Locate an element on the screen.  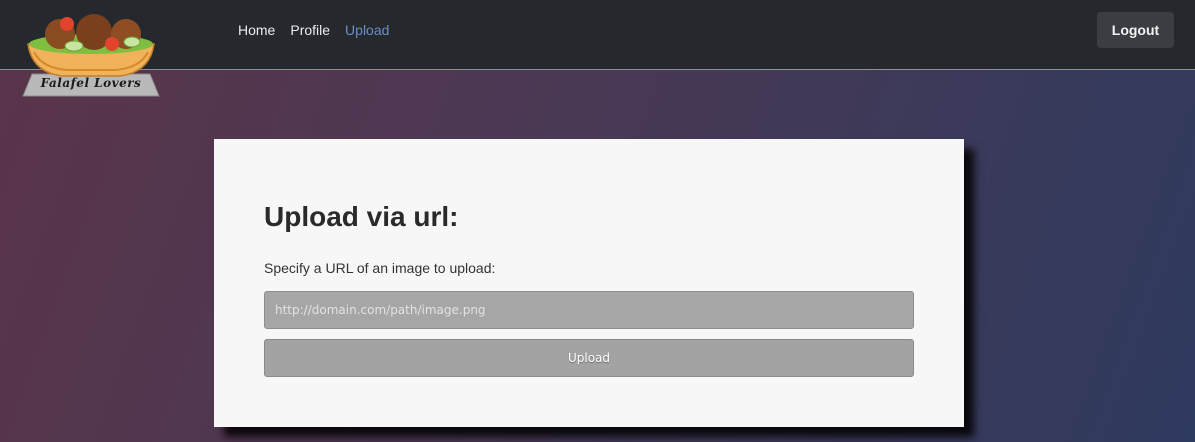
upload-title: Upload via url: is located at coordinates (361, 216).